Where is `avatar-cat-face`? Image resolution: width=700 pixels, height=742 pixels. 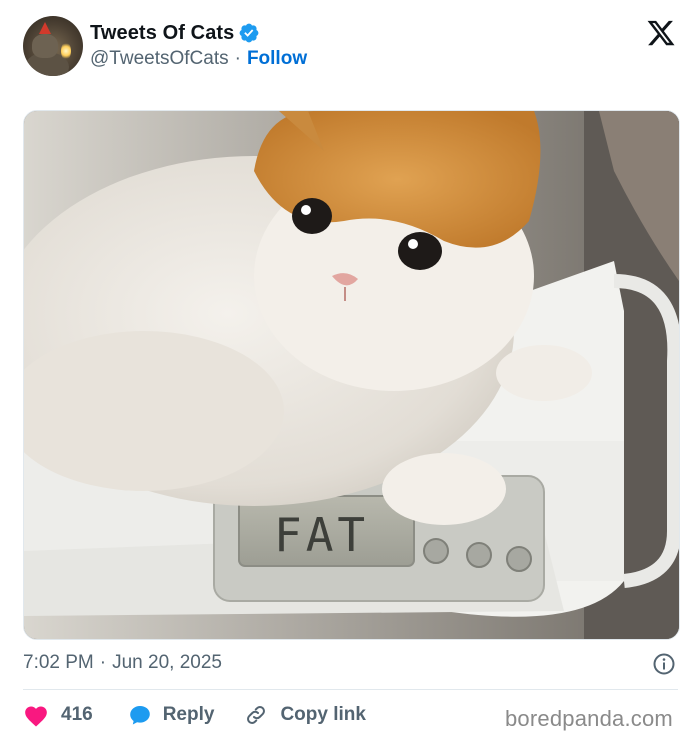
avatar-cat-face is located at coordinates (45, 46).